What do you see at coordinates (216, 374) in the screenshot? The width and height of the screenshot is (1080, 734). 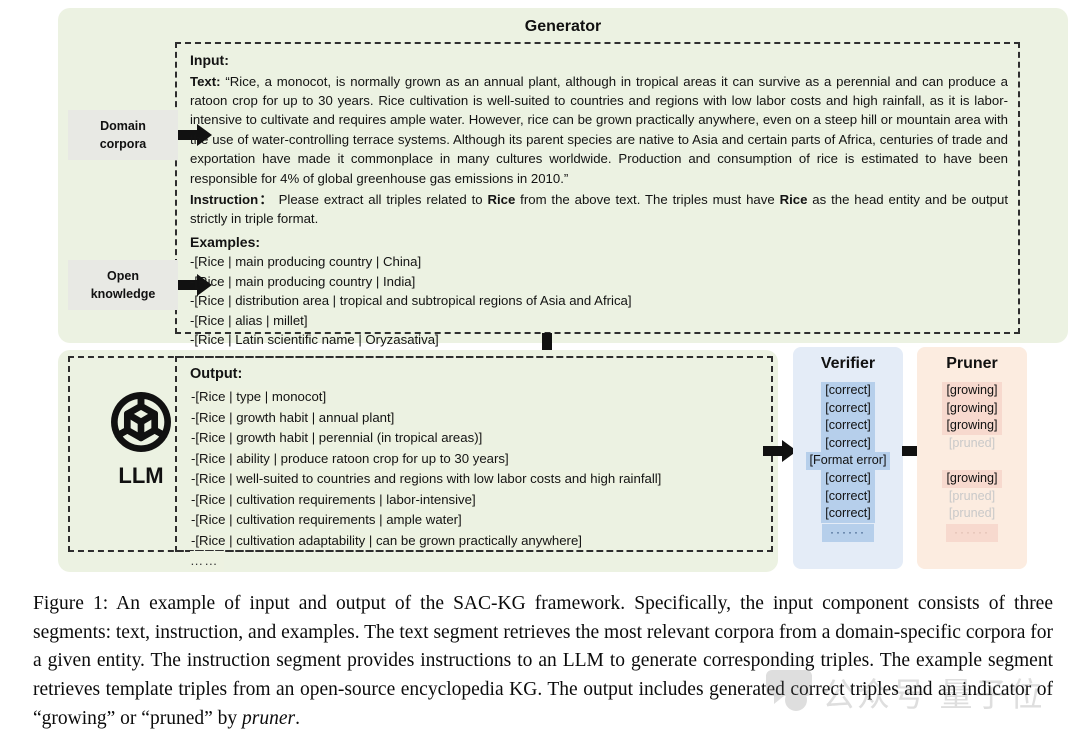 I see `output-header: Output:` at bounding box center [216, 374].